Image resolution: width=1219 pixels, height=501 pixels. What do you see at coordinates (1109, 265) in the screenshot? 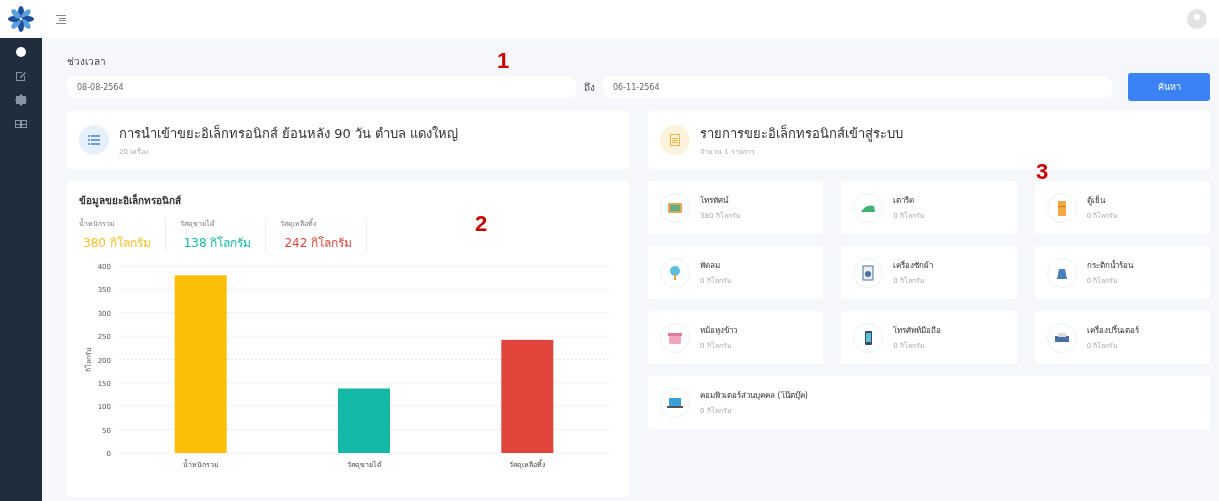
I see `appliance-name: กระติกน้ำร้อน` at bounding box center [1109, 265].